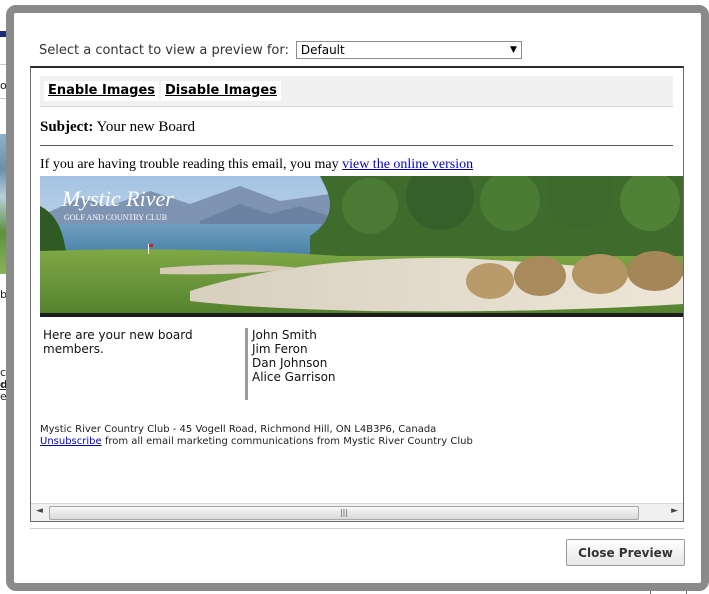 The width and height of the screenshot is (709, 594). I want to click on scroll-right-icon: ►, so click(674, 511).